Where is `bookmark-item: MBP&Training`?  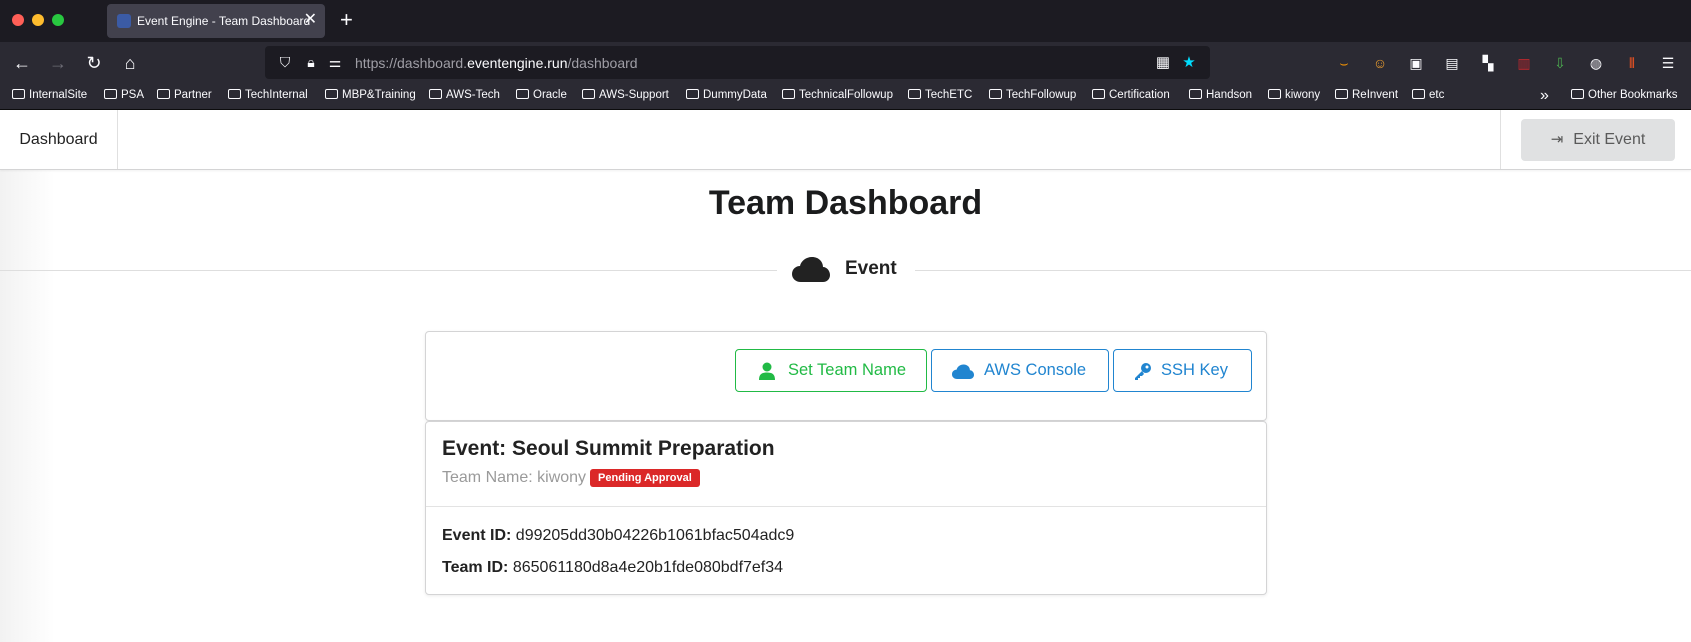
bookmark-item: MBP&Training is located at coordinates (370, 95).